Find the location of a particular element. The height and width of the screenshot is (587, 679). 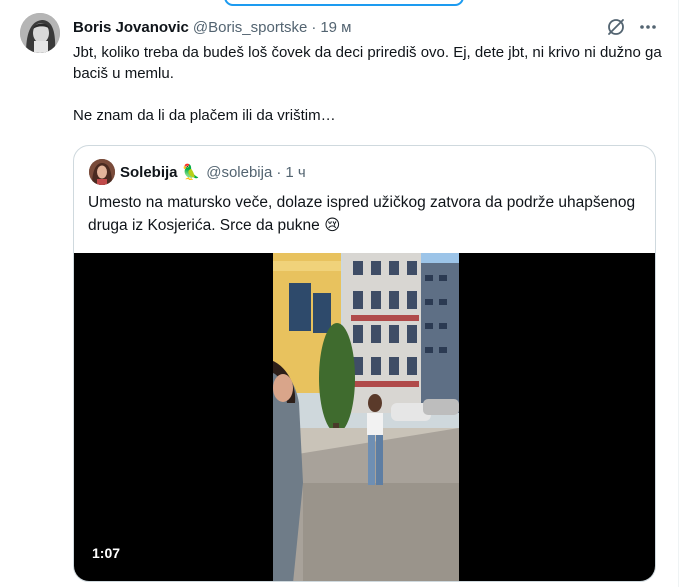

tweet-timestamp: 19 м is located at coordinates (335, 27).